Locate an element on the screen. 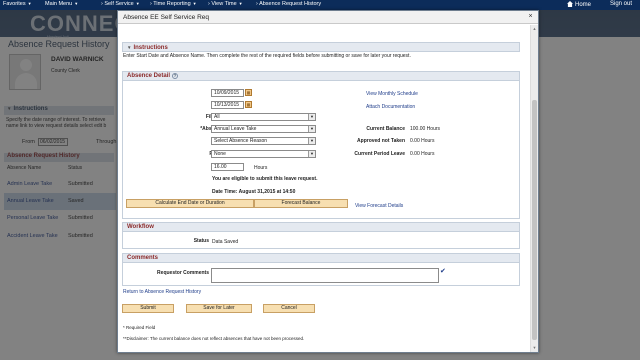 This screenshot has height=360, width=640. calculate-end-date-button: Calculate End Date or Duration is located at coordinates (190, 203).